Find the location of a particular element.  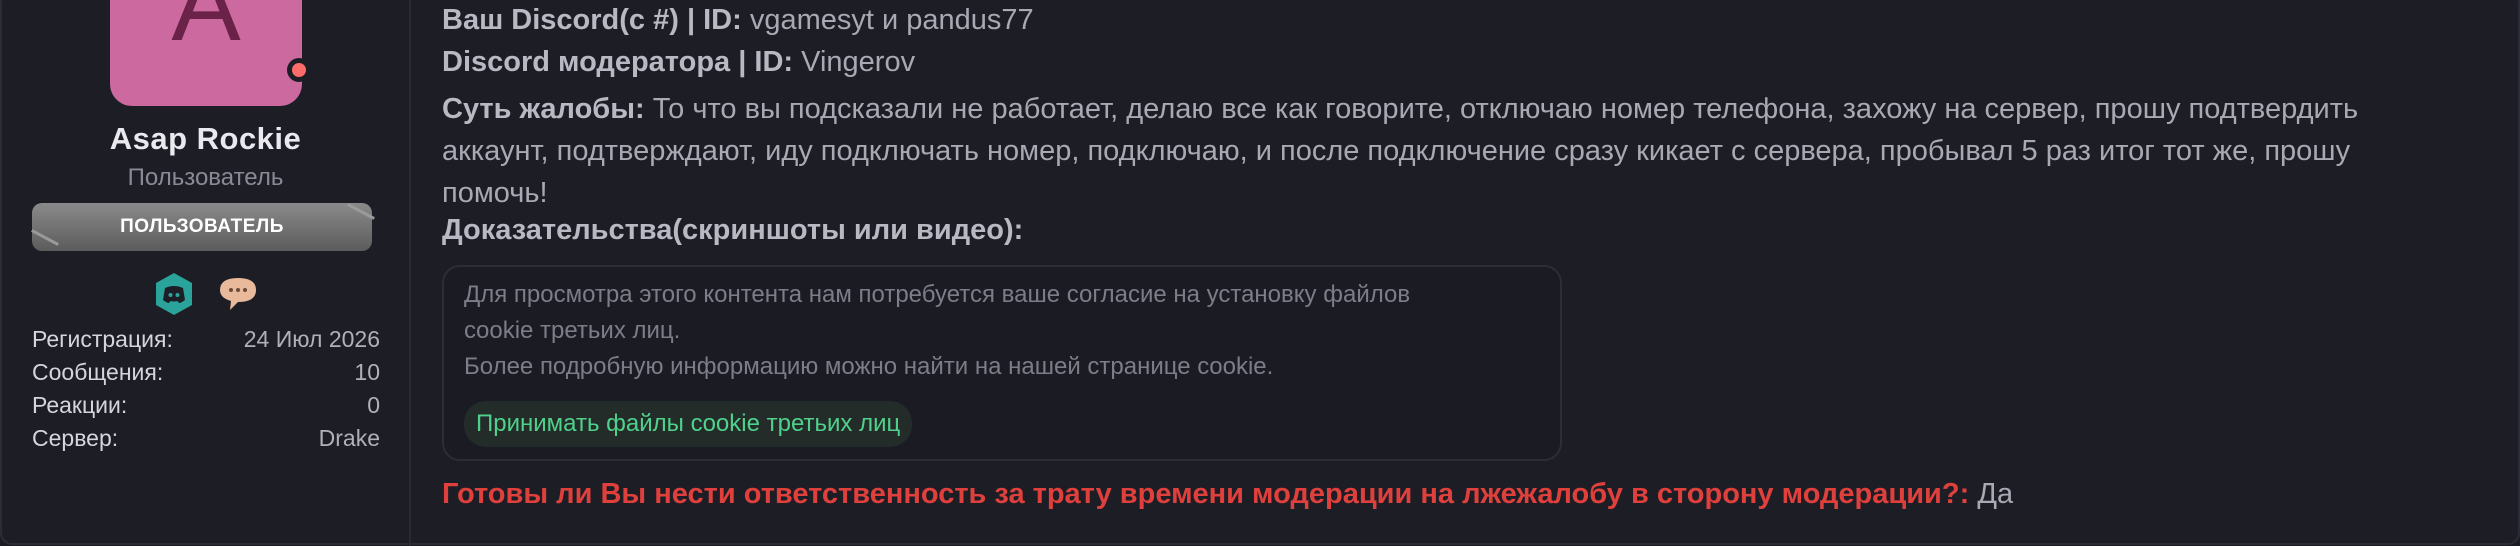

user-title: Пользователь is located at coordinates (205, 177).